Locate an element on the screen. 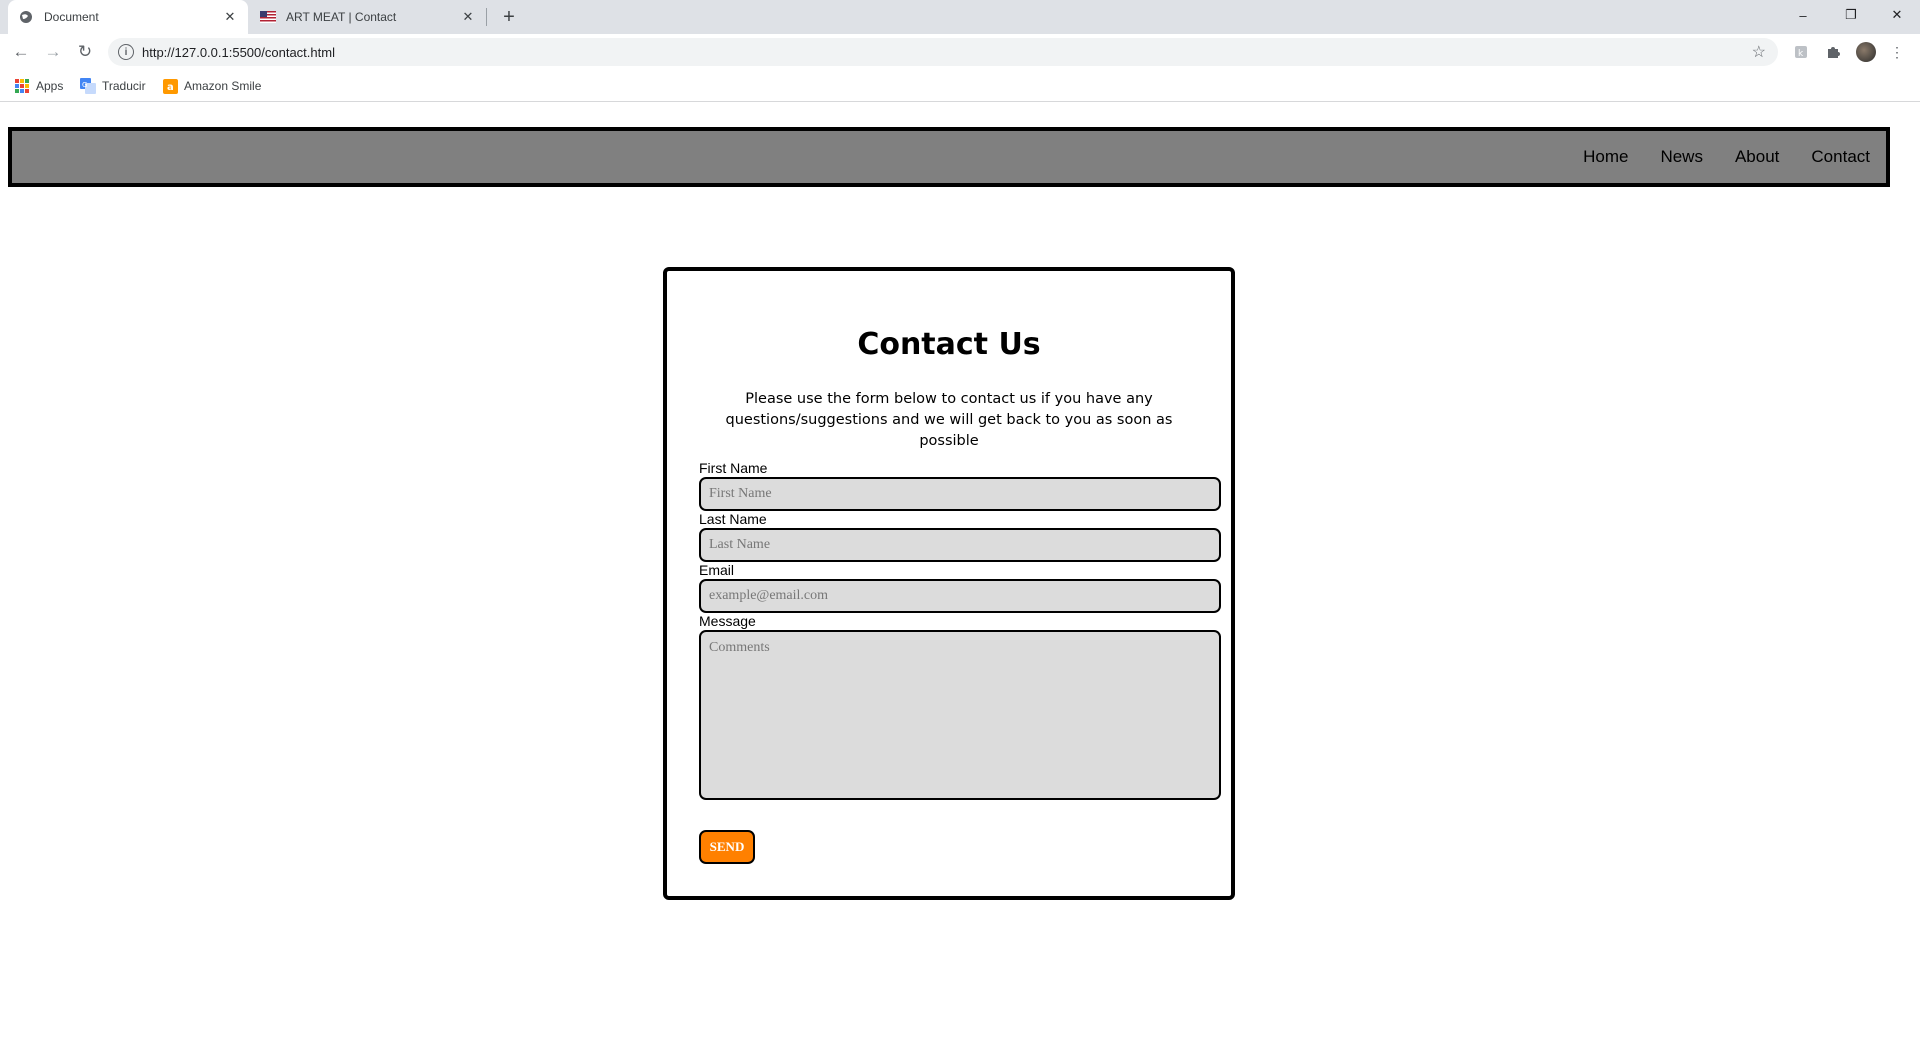 The width and height of the screenshot is (1920, 1041). tab-document: Document ✕ is located at coordinates (128, 17).